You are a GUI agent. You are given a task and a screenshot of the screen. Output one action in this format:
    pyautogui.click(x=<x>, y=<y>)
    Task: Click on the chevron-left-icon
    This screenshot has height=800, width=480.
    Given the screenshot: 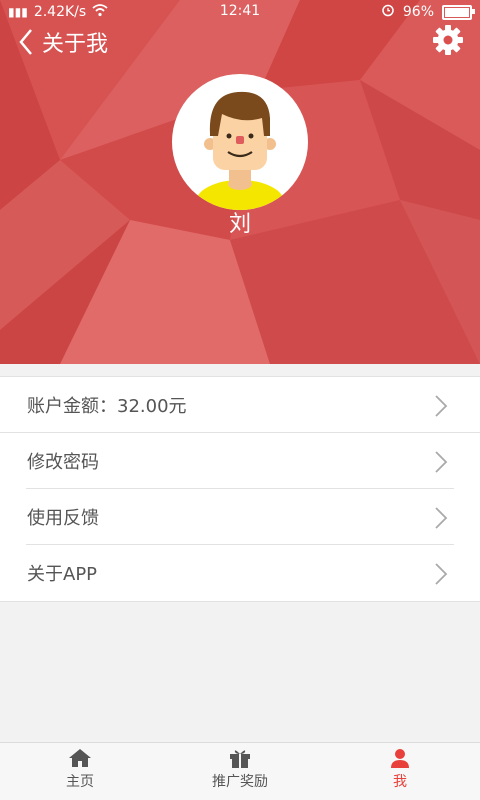 What is the action you would take?
    pyautogui.click(x=25, y=42)
    